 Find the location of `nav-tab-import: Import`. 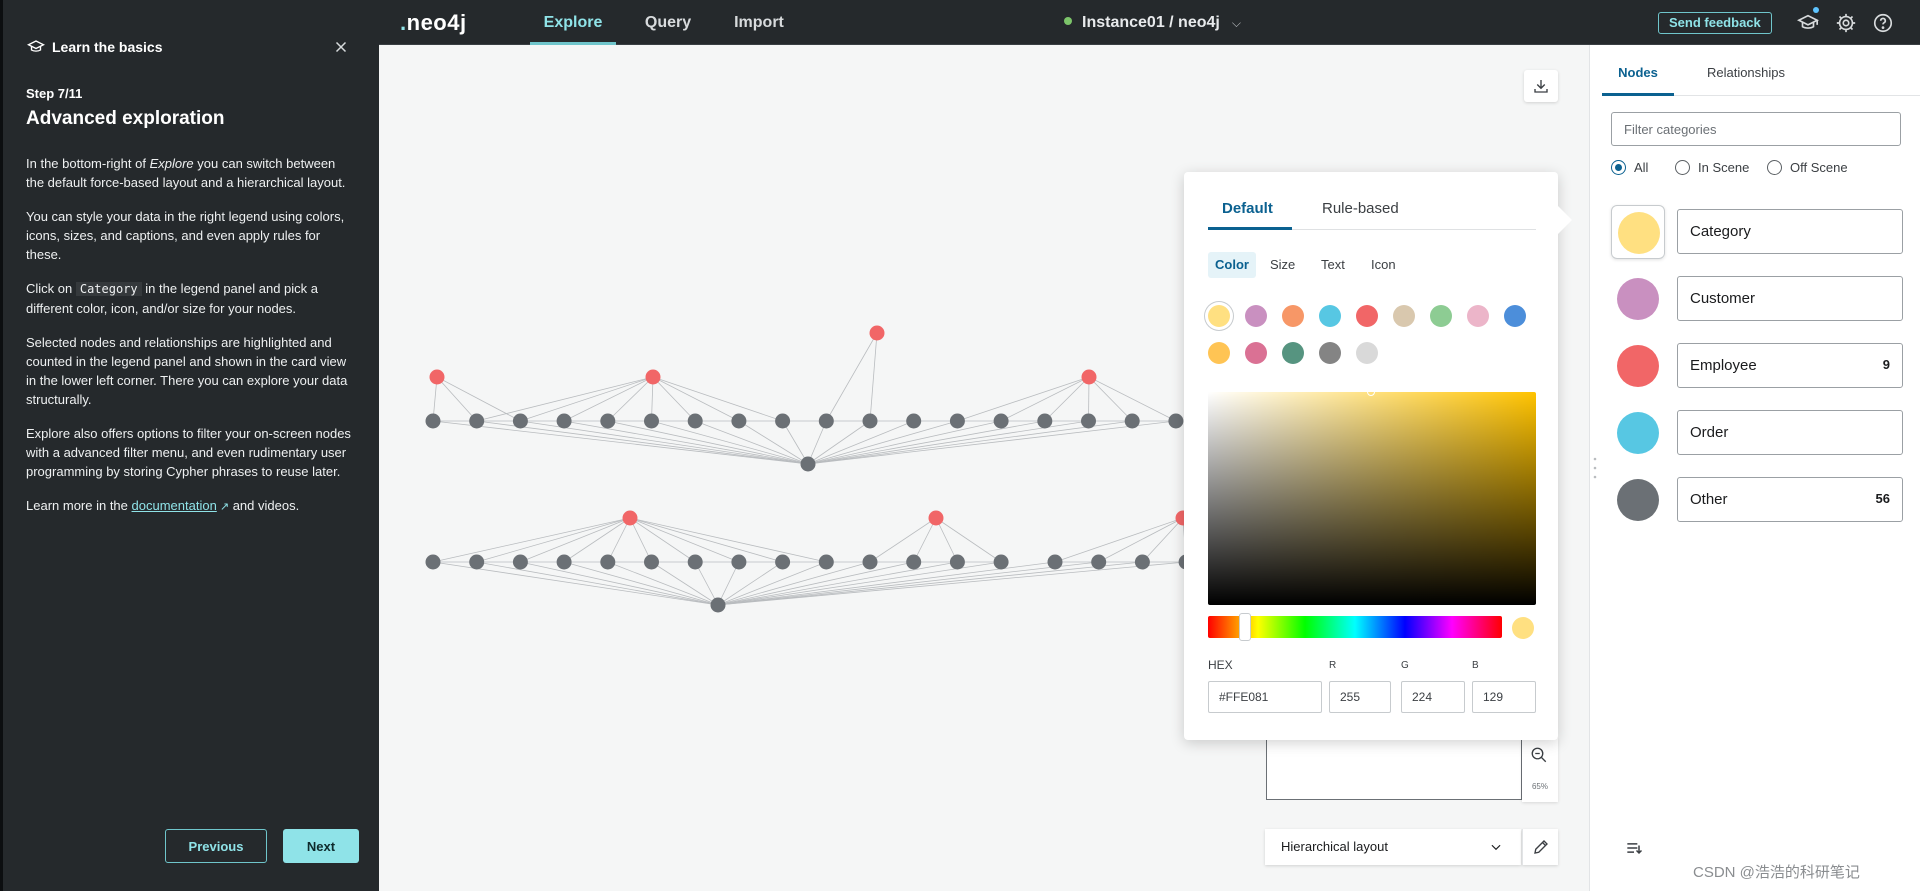

nav-tab-import: Import is located at coordinates (759, 22).